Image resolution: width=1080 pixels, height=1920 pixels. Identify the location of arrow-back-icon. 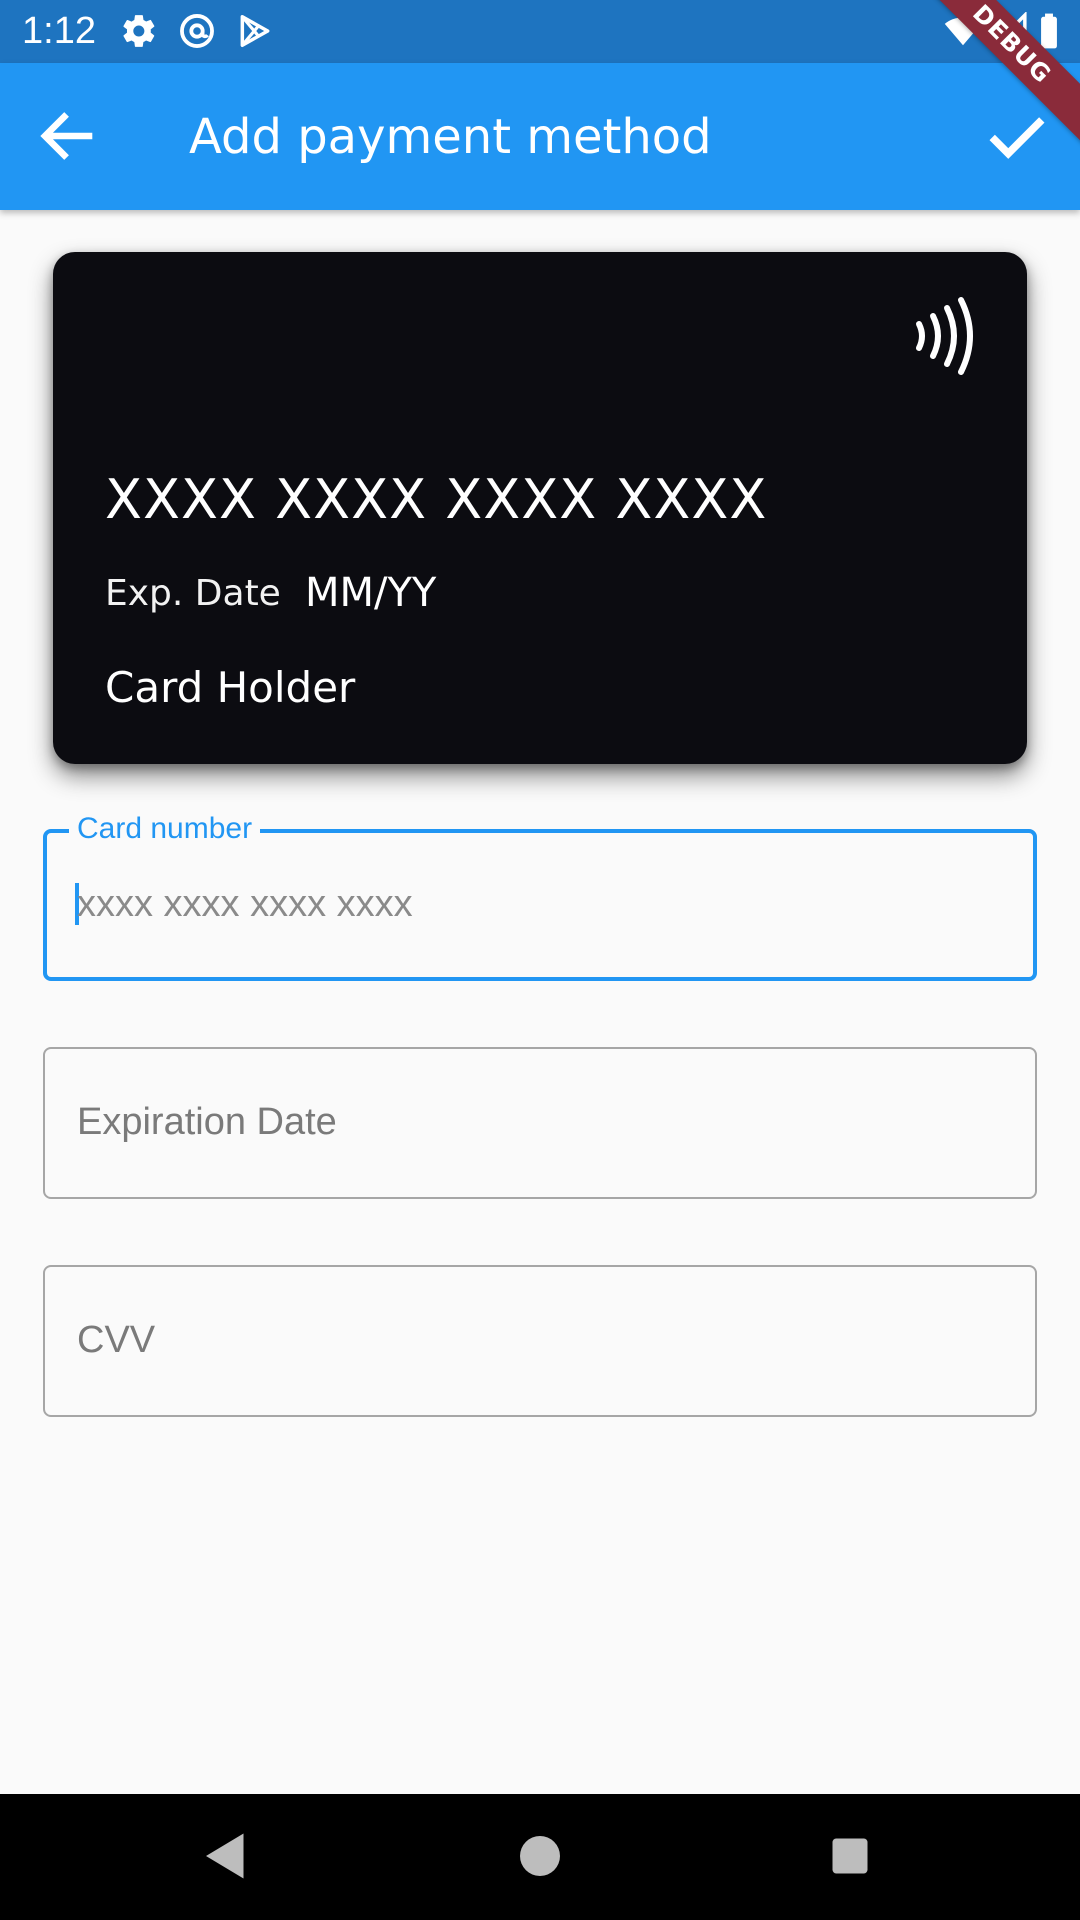
(67, 136).